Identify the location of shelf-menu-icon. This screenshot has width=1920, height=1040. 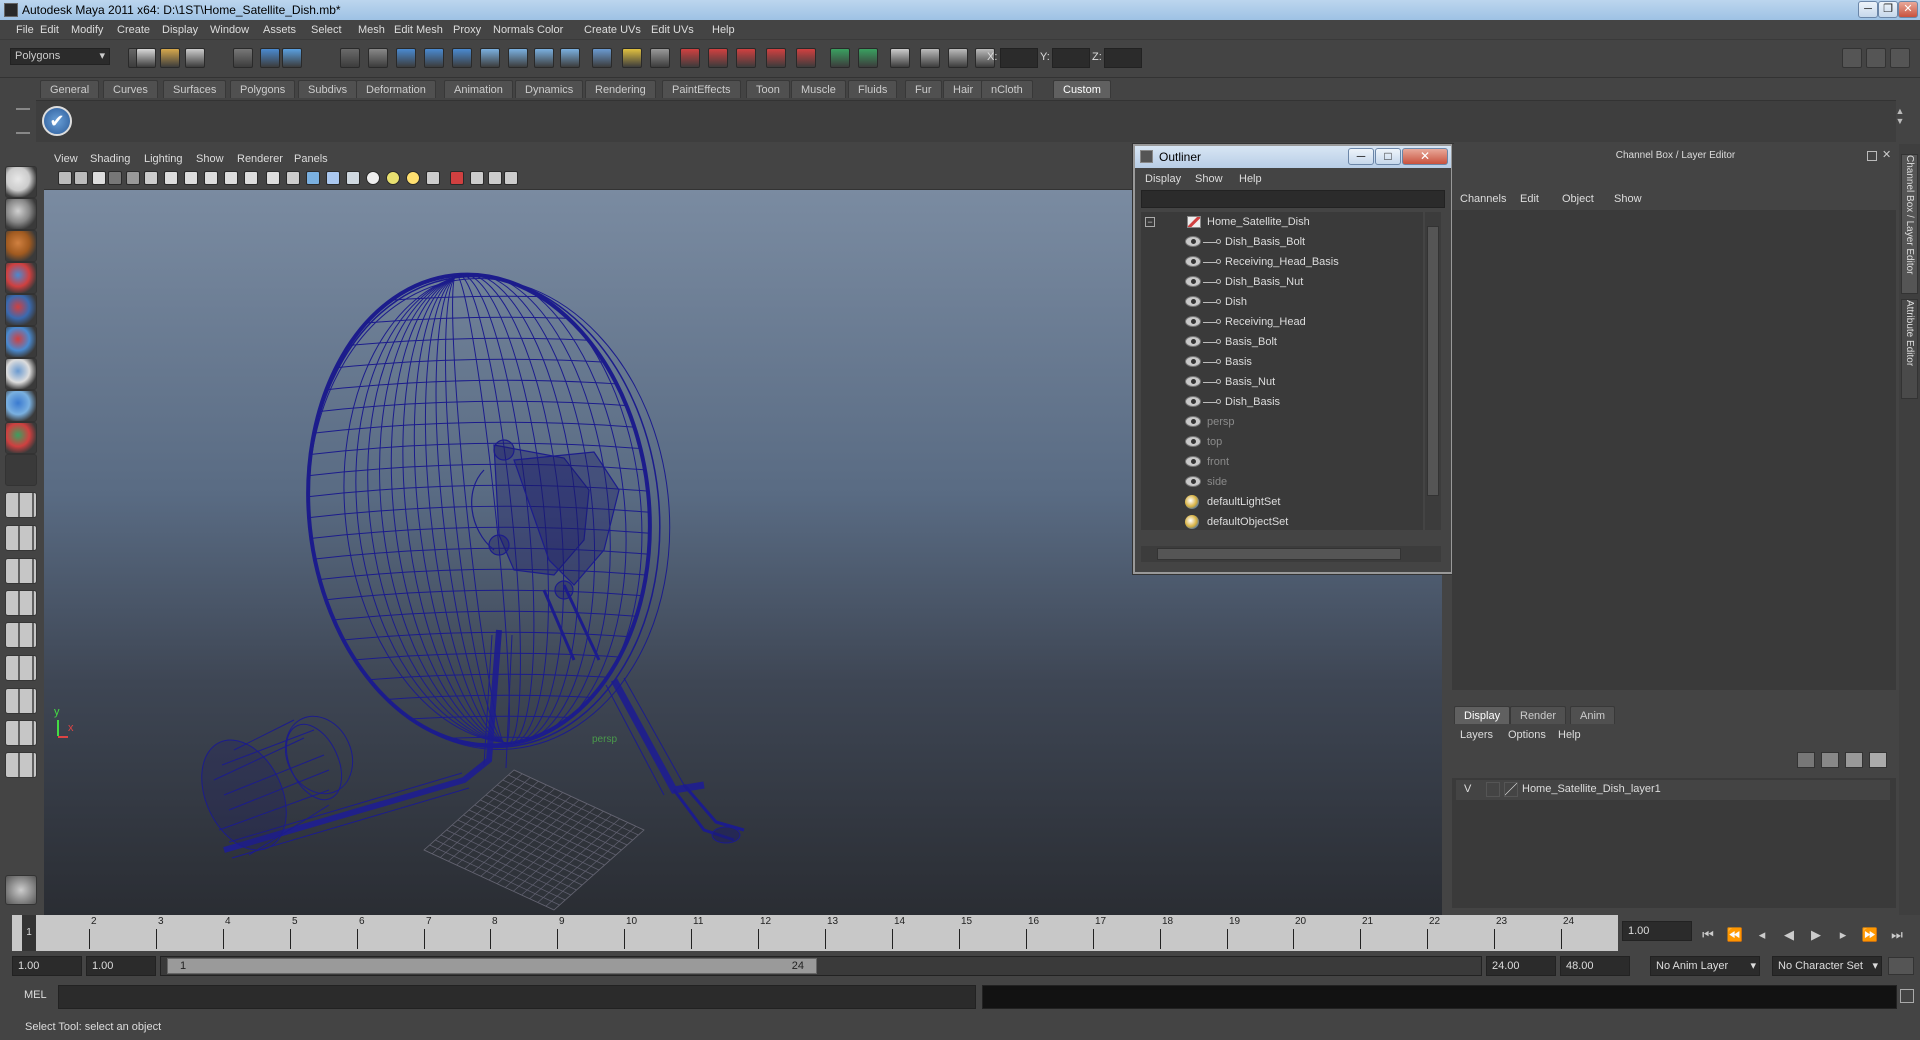
(23, 121).